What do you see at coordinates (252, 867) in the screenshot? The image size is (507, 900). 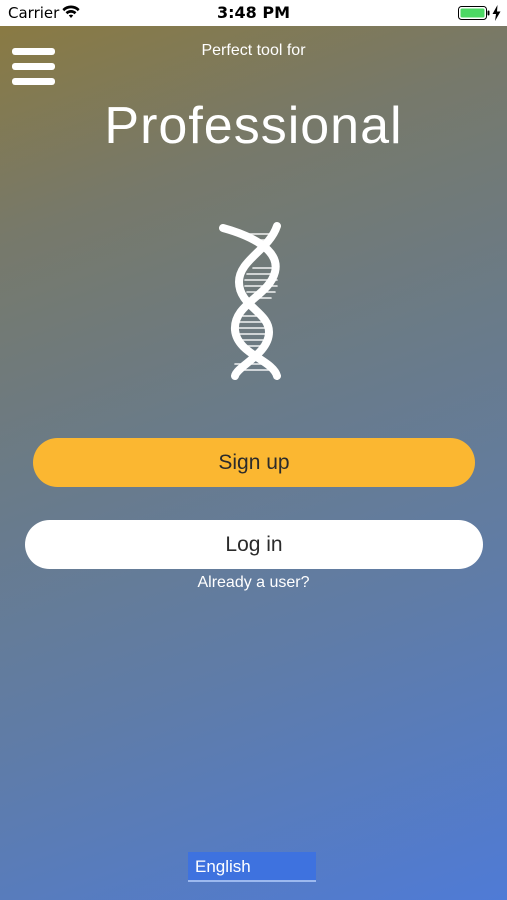 I see `language-select: English` at bounding box center [252, 867].